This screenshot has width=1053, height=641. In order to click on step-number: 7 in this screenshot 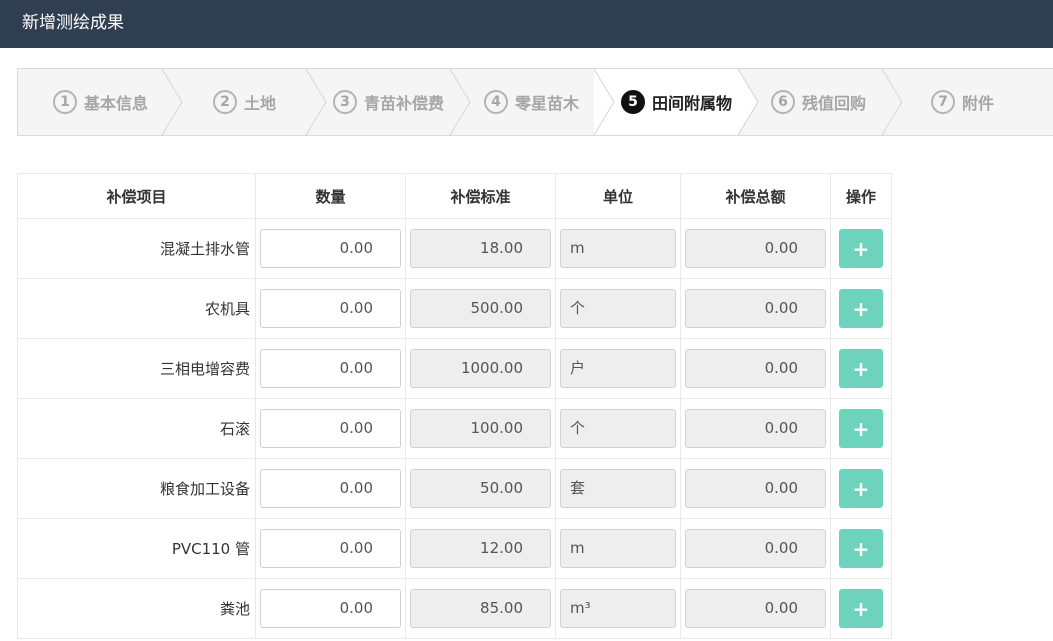, I will do `click(943, 102)`.